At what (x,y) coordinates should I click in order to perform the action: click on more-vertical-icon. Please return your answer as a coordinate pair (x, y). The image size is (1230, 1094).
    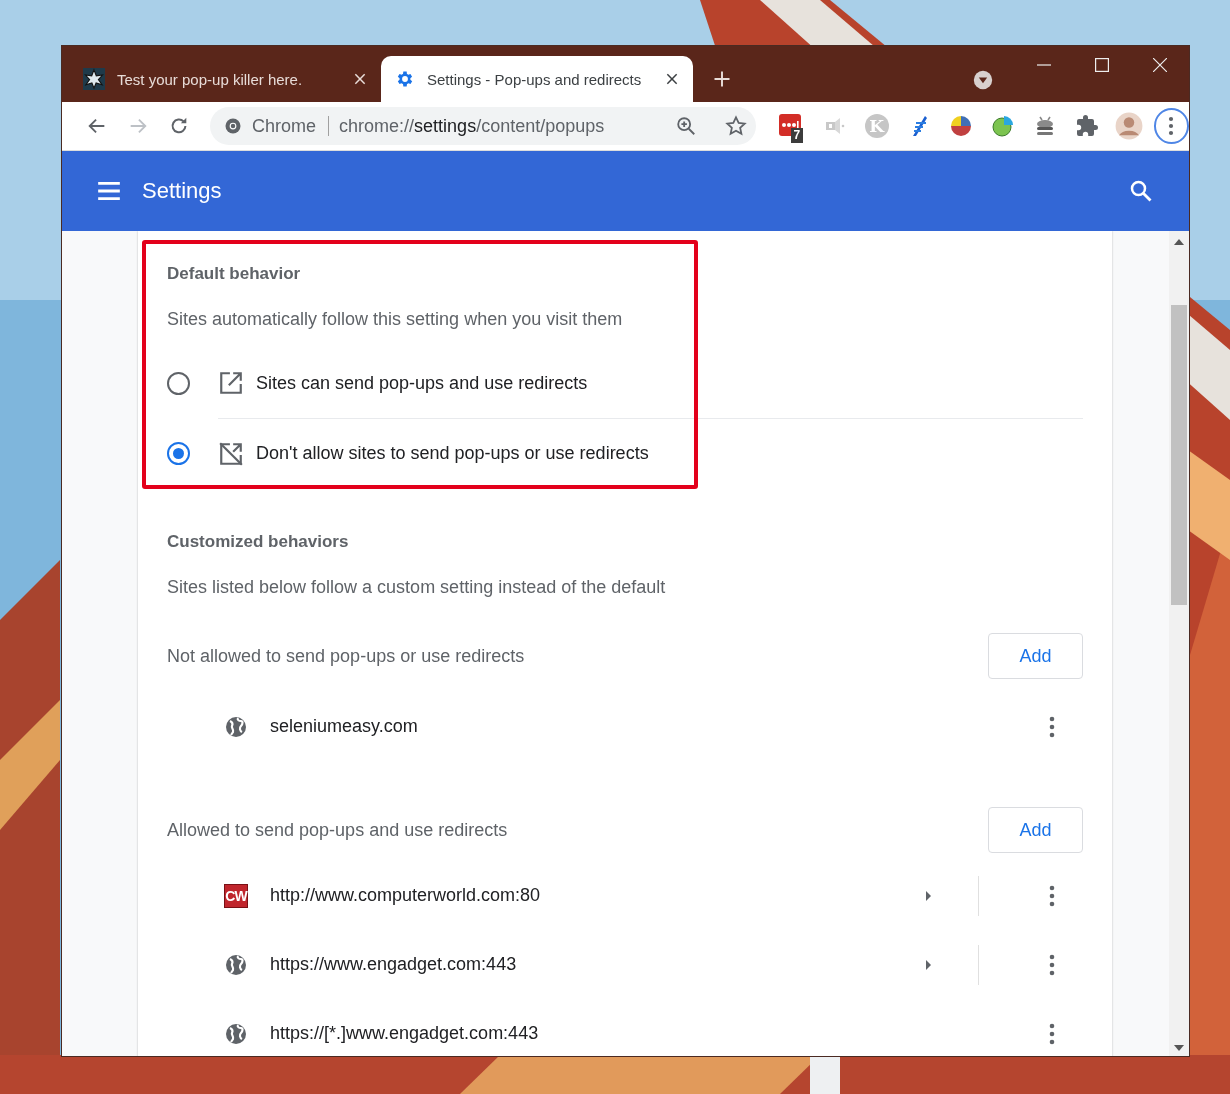
    Looking at the image, I should click on (1171, 126).